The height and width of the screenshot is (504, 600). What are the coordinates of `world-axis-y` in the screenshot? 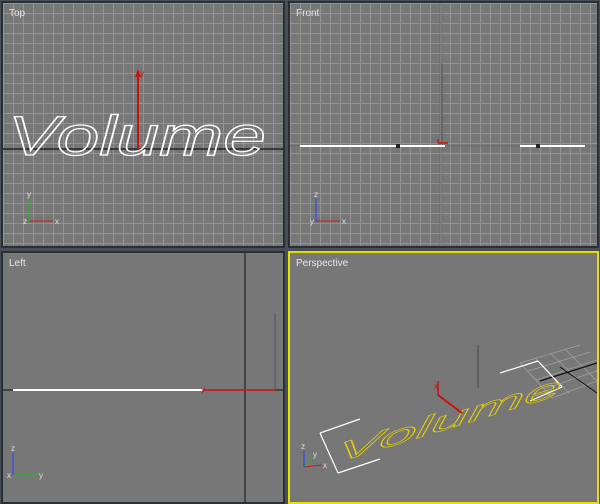 It's located at (308, 462).